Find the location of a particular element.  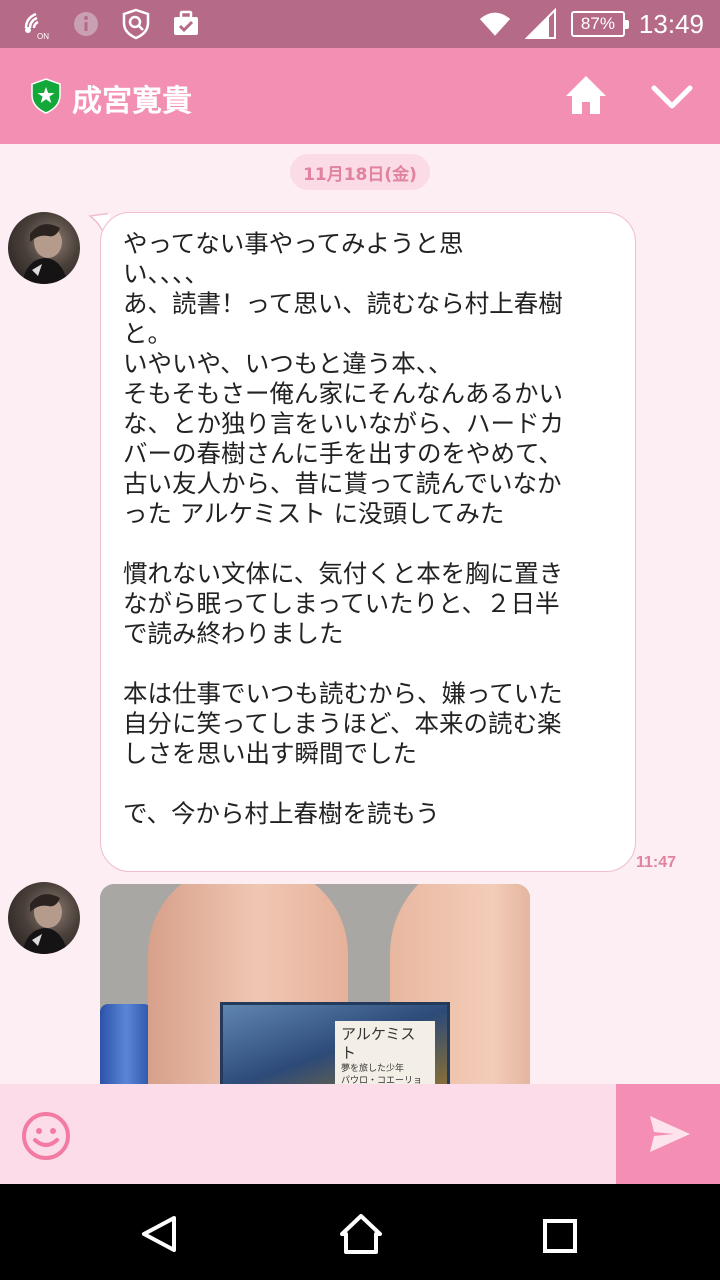

recent-apps-icon is located at coordinates (560, 1236).